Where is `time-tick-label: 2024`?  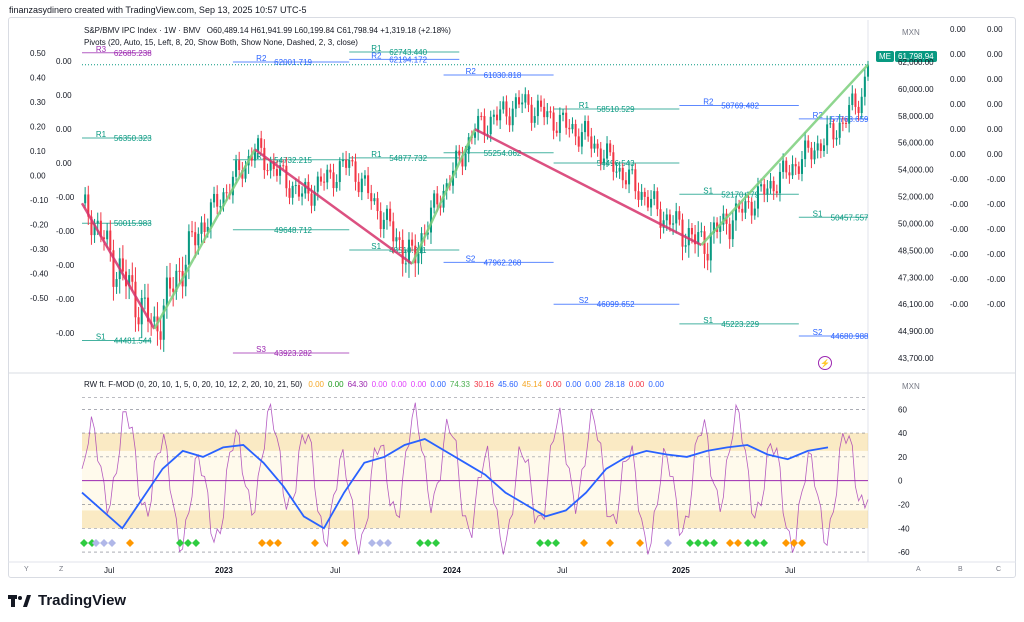 time-tick-label: 2024 is located at coordinates (452, 570).